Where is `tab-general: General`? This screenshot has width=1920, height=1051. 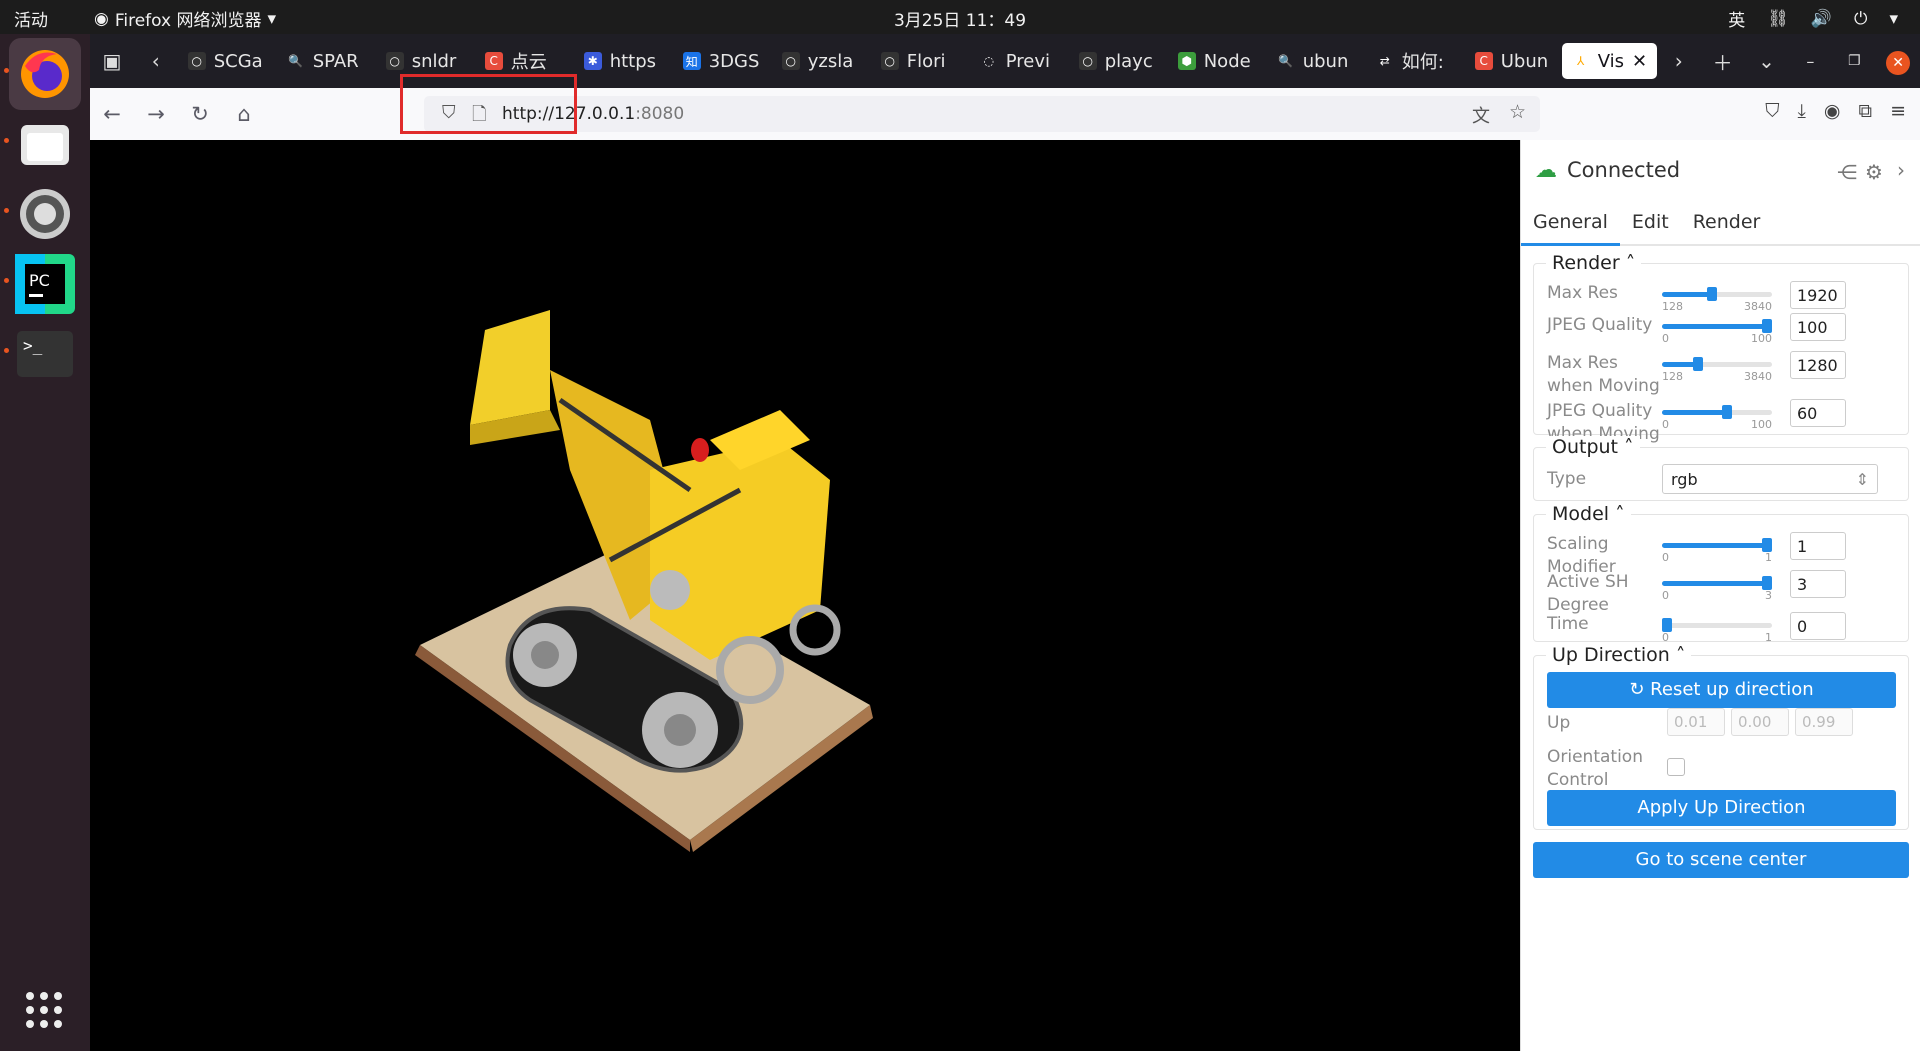 tab-general: General is located at coordinates (1570, 223).